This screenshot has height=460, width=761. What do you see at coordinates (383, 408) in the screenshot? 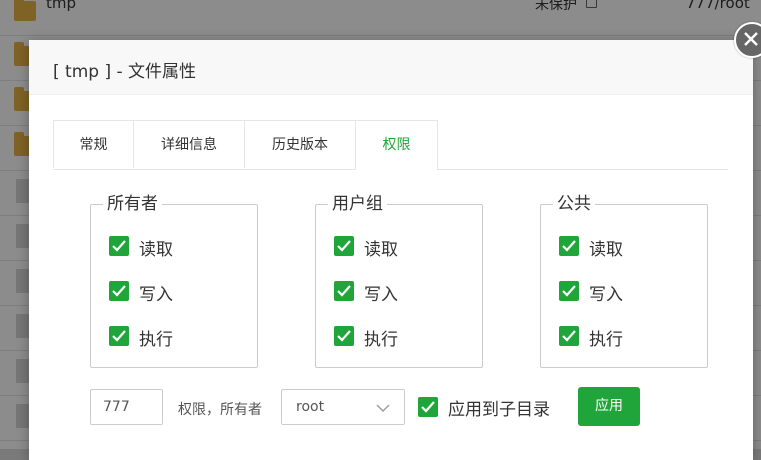
I see `chevron-down-icon` at bounding box center [383, 408].